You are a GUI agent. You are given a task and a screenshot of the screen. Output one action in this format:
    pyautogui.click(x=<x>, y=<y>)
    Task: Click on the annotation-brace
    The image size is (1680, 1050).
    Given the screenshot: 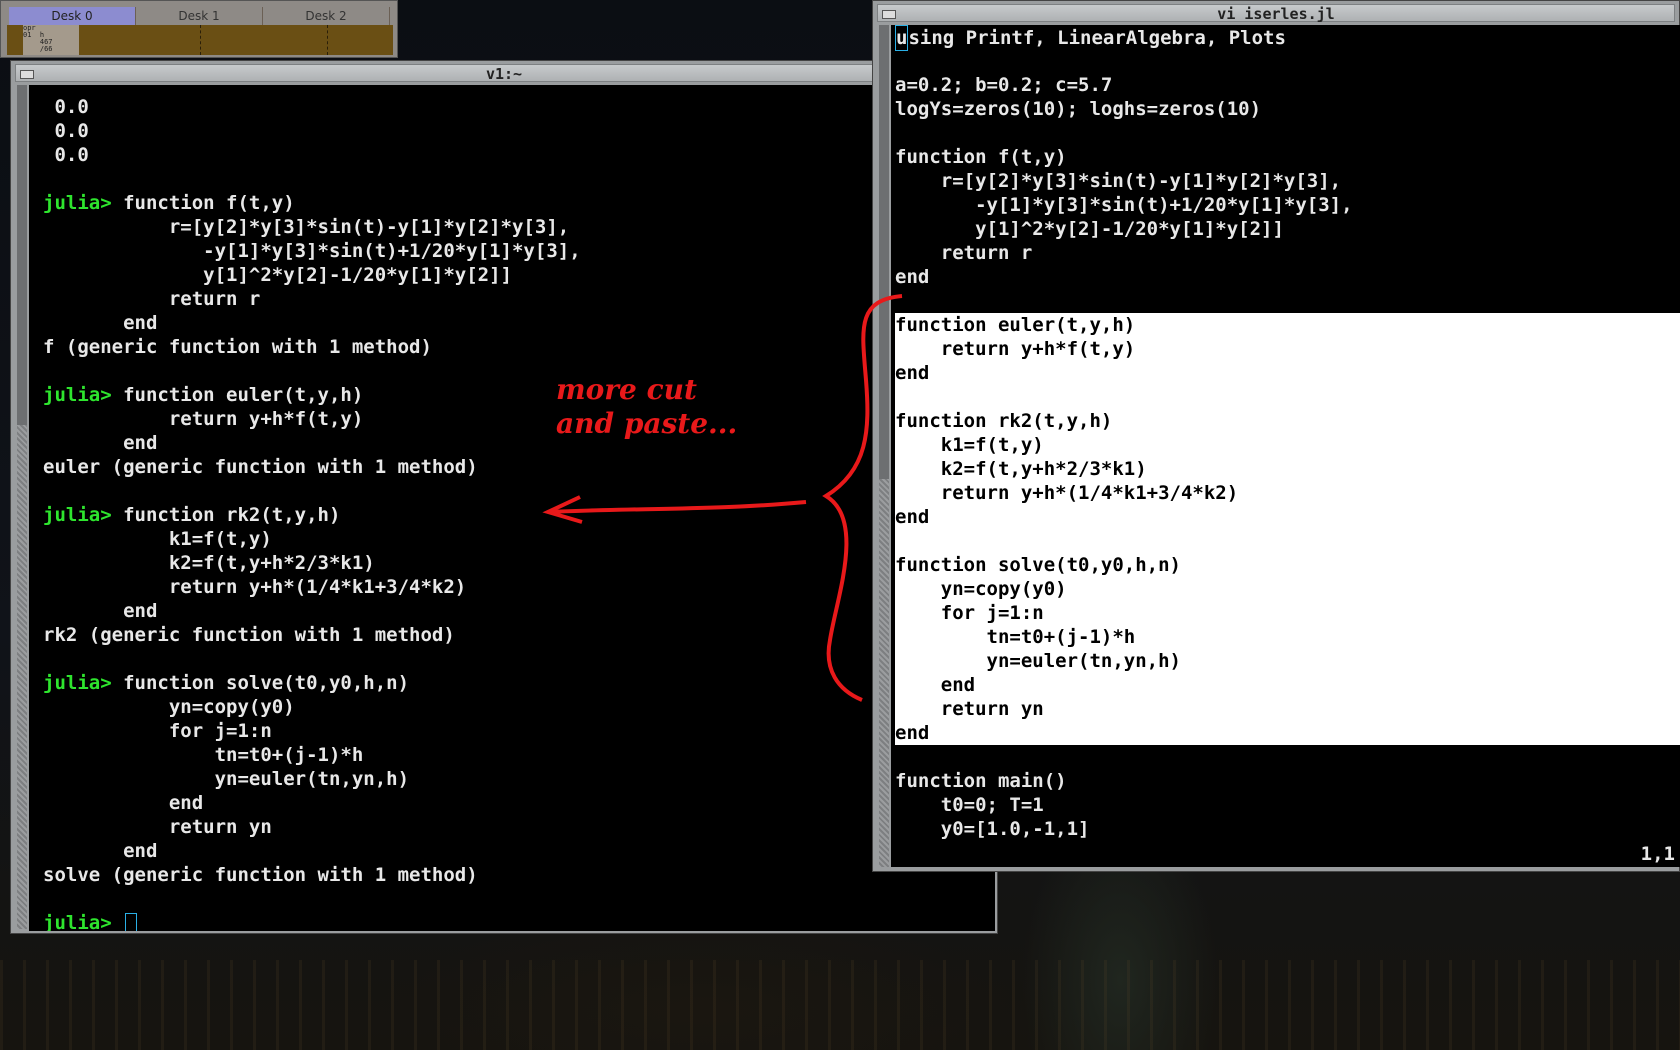 What is the action you would take?
    pyautogui.click(x=862, y=498)
    